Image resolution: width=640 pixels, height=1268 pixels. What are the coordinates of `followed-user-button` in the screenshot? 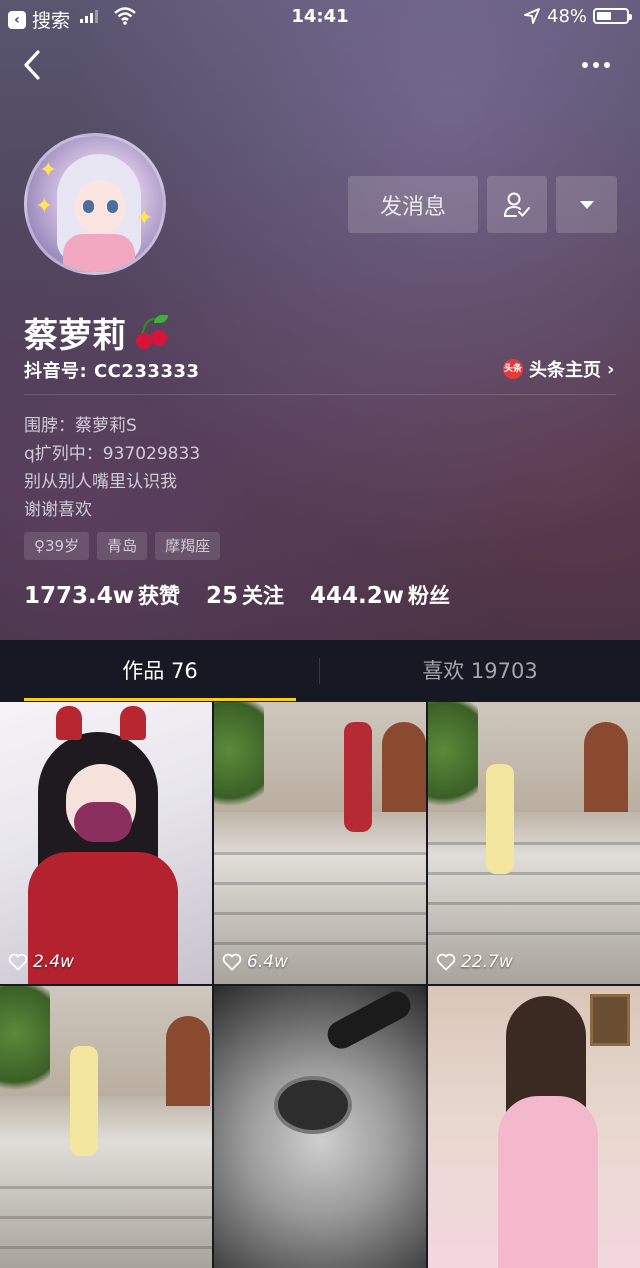 It's located at (517, 204).